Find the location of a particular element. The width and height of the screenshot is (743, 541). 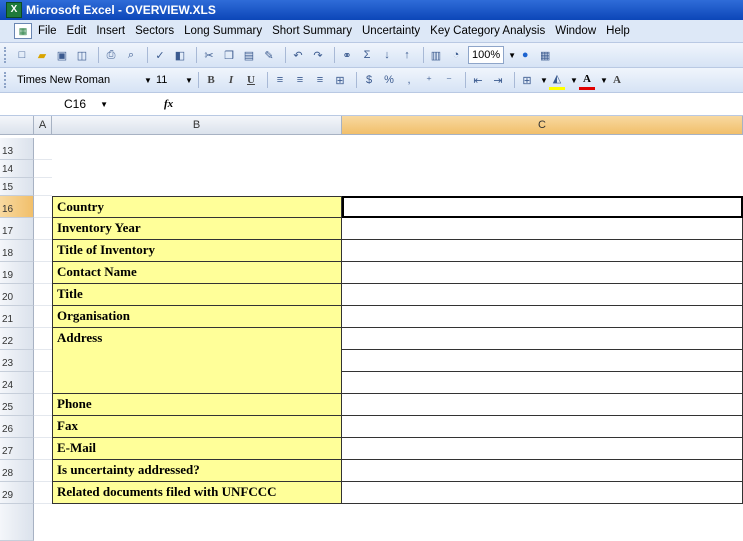

cell-b25: Phone is located at coordinates (197, 405).